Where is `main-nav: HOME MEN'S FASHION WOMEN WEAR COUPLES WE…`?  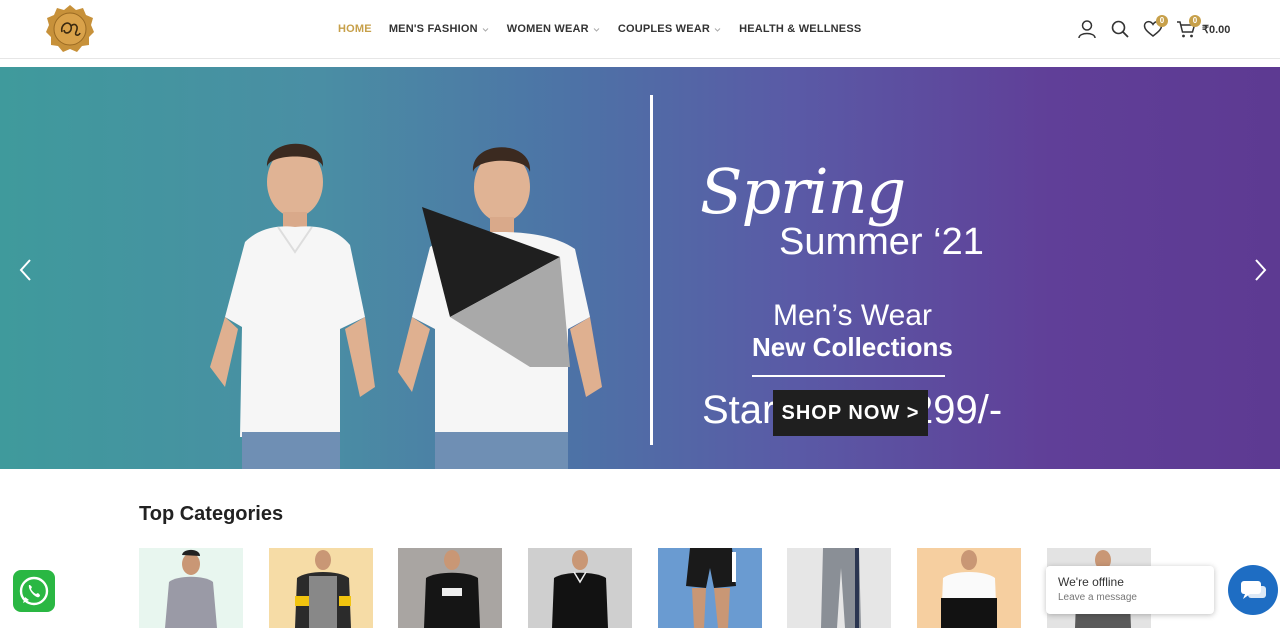 main-nav: HOME MEN'S FASHION WOMEN WEAR COUPLES WE… is located at coordinates (608, 29).